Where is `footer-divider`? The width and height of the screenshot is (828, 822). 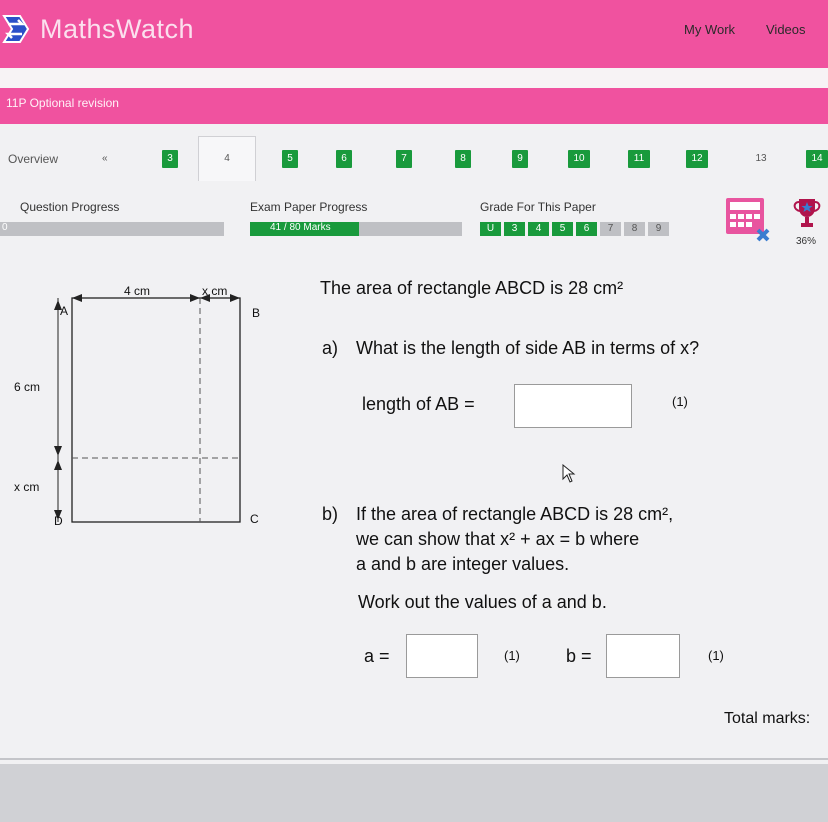
footer-divider is located at coordinates (414, 759).